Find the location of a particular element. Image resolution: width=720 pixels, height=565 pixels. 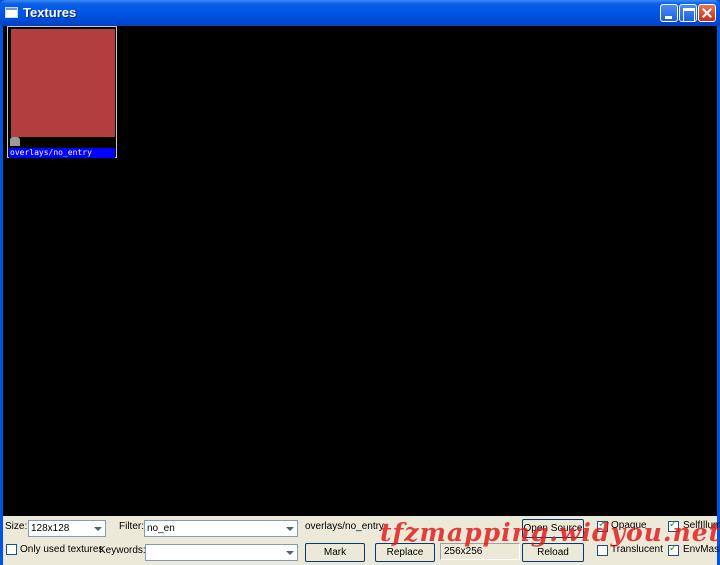

title-bar: Textures is located at coordinates (360, 13).